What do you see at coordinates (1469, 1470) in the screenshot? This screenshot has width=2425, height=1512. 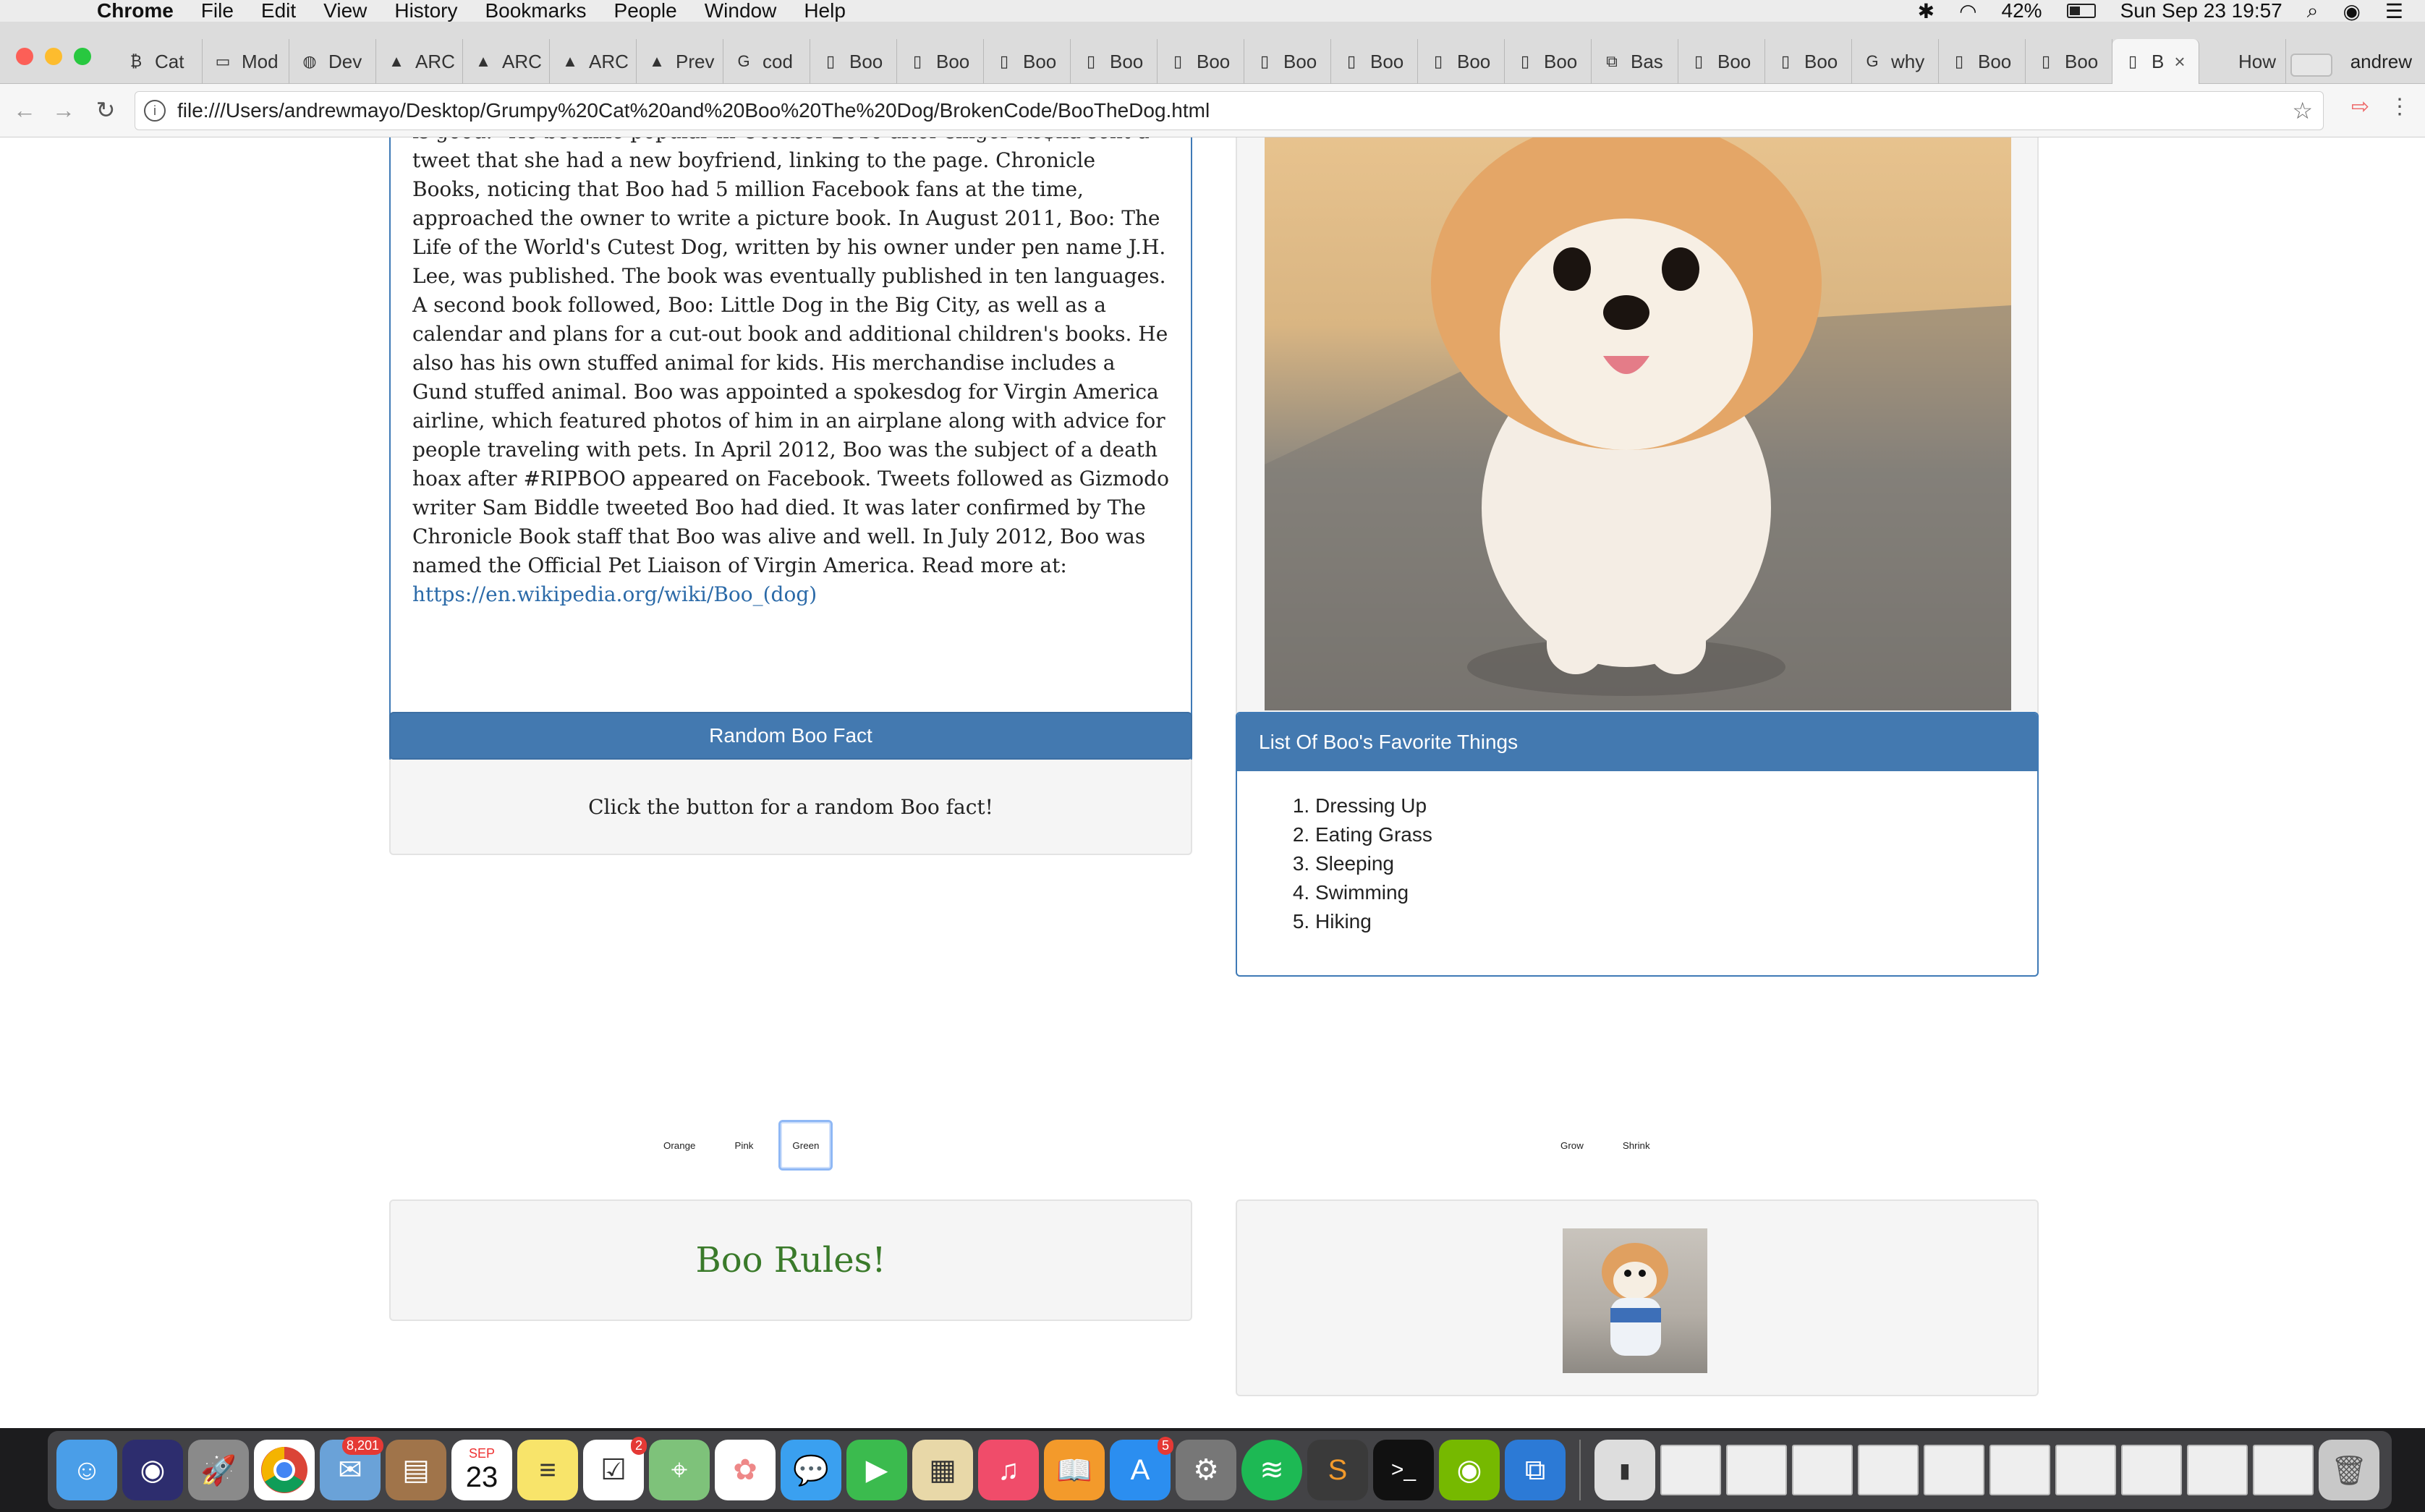 I see `nvidia-icon: ◉` at bounding box center [1469, 1470].